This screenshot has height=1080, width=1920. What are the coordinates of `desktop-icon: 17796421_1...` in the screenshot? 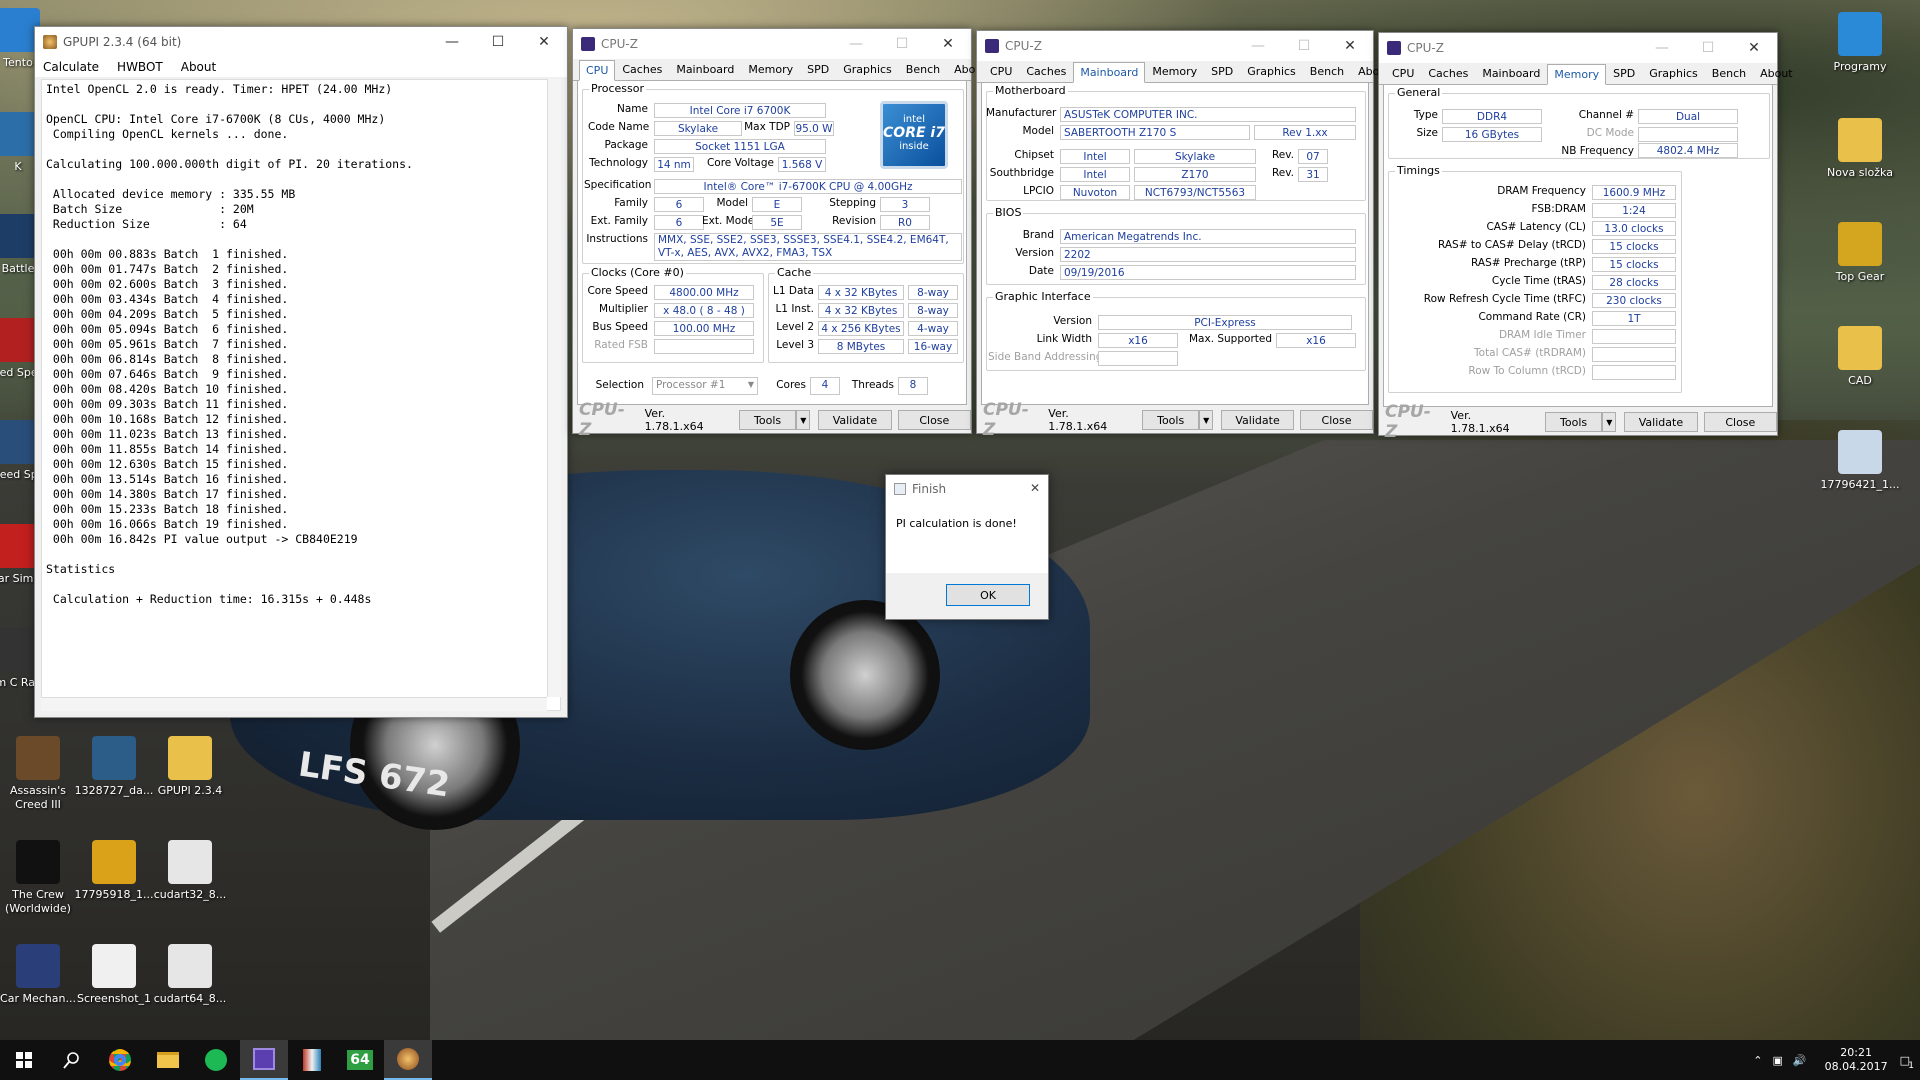 It's located at (1860, 461).